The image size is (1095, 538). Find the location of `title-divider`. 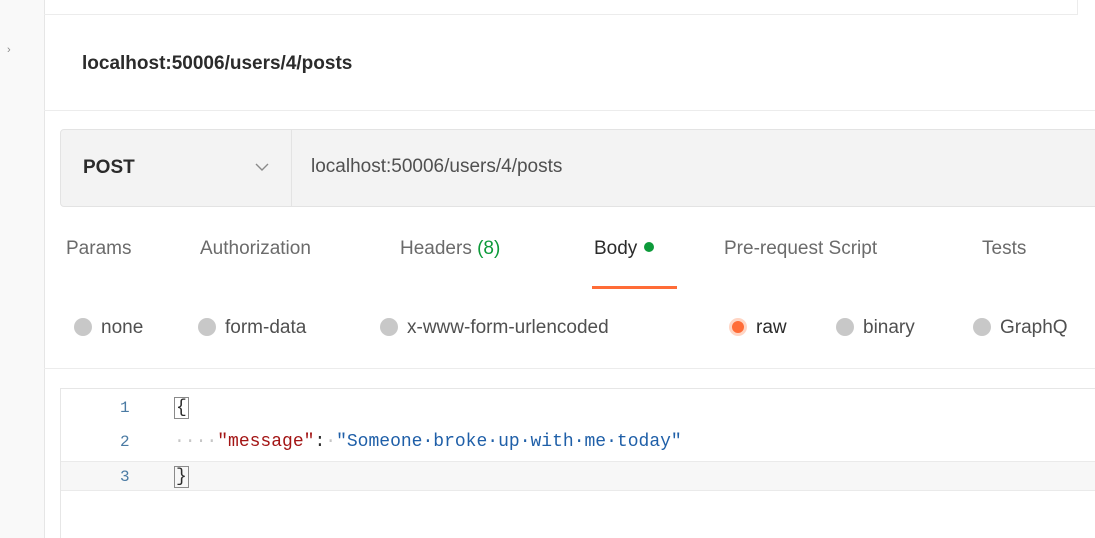

title-divider is located at coordinates (569, 110).